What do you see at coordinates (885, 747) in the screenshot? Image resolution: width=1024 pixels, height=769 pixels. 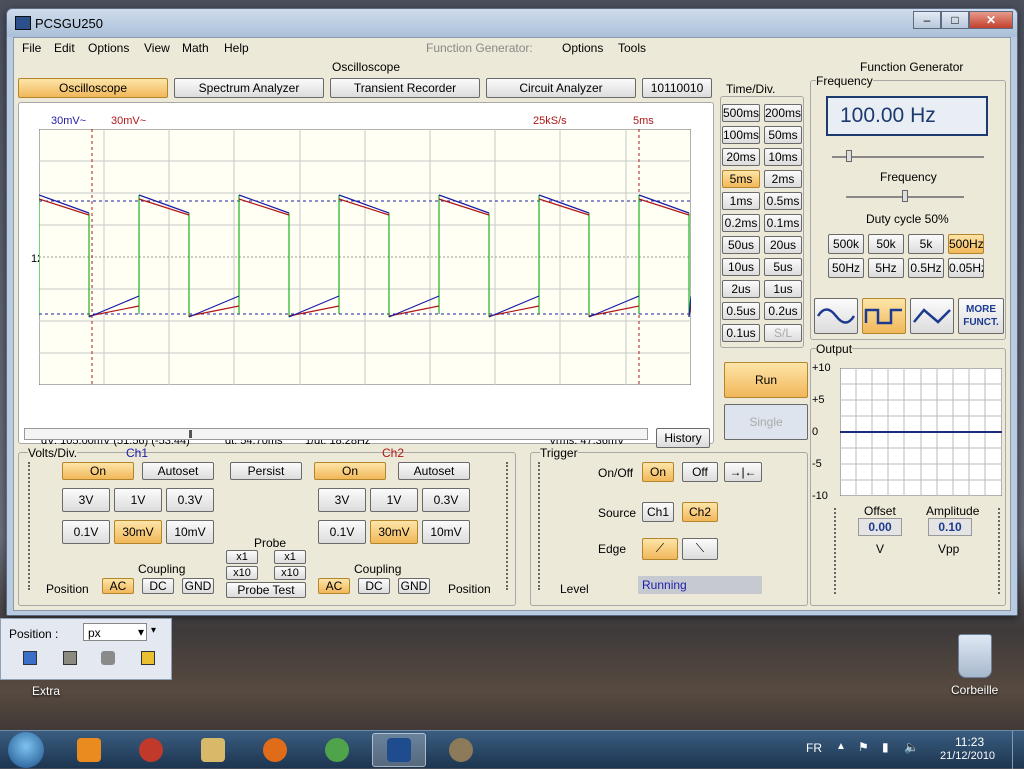 I see `network-icon: ▮` at bounding box center [885, 747].